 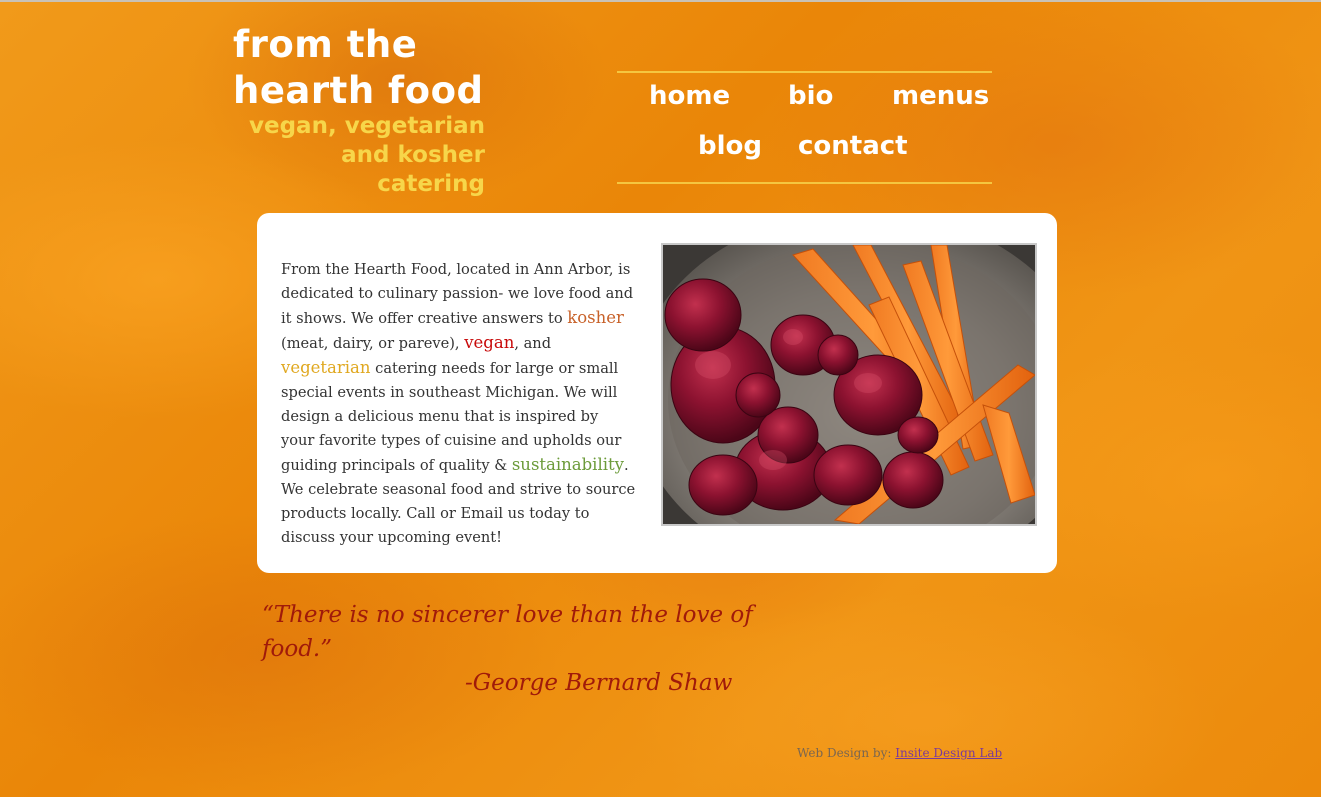 I want to click on vegan-highlight: vegan, so click(x=489, y=342).